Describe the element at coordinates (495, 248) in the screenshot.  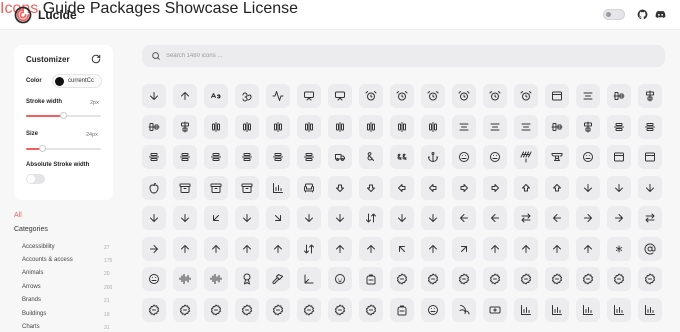
I see `icon-tile-arrow-up-to-line` at that location.